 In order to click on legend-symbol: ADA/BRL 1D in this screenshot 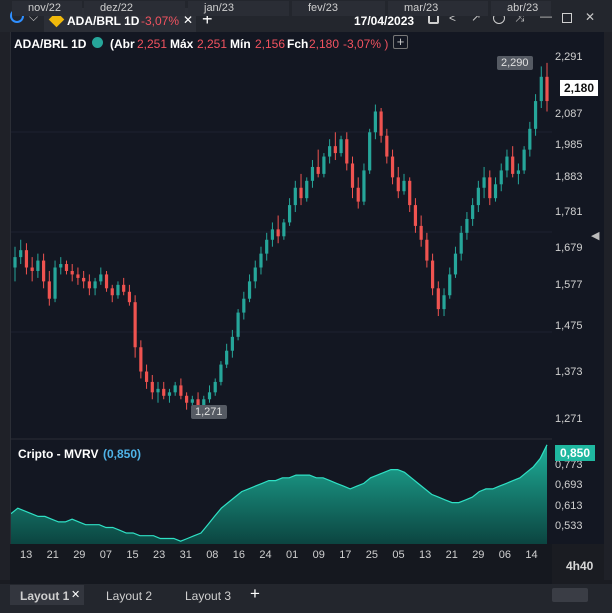, I will do `click(50, 44)`.